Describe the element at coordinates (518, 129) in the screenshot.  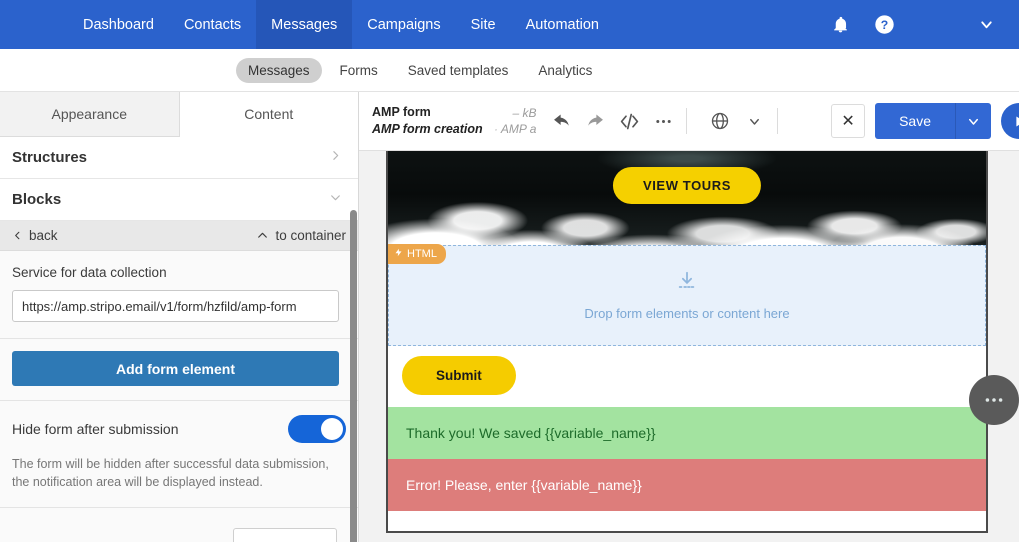
I see `document-type: AMP a` at that location.